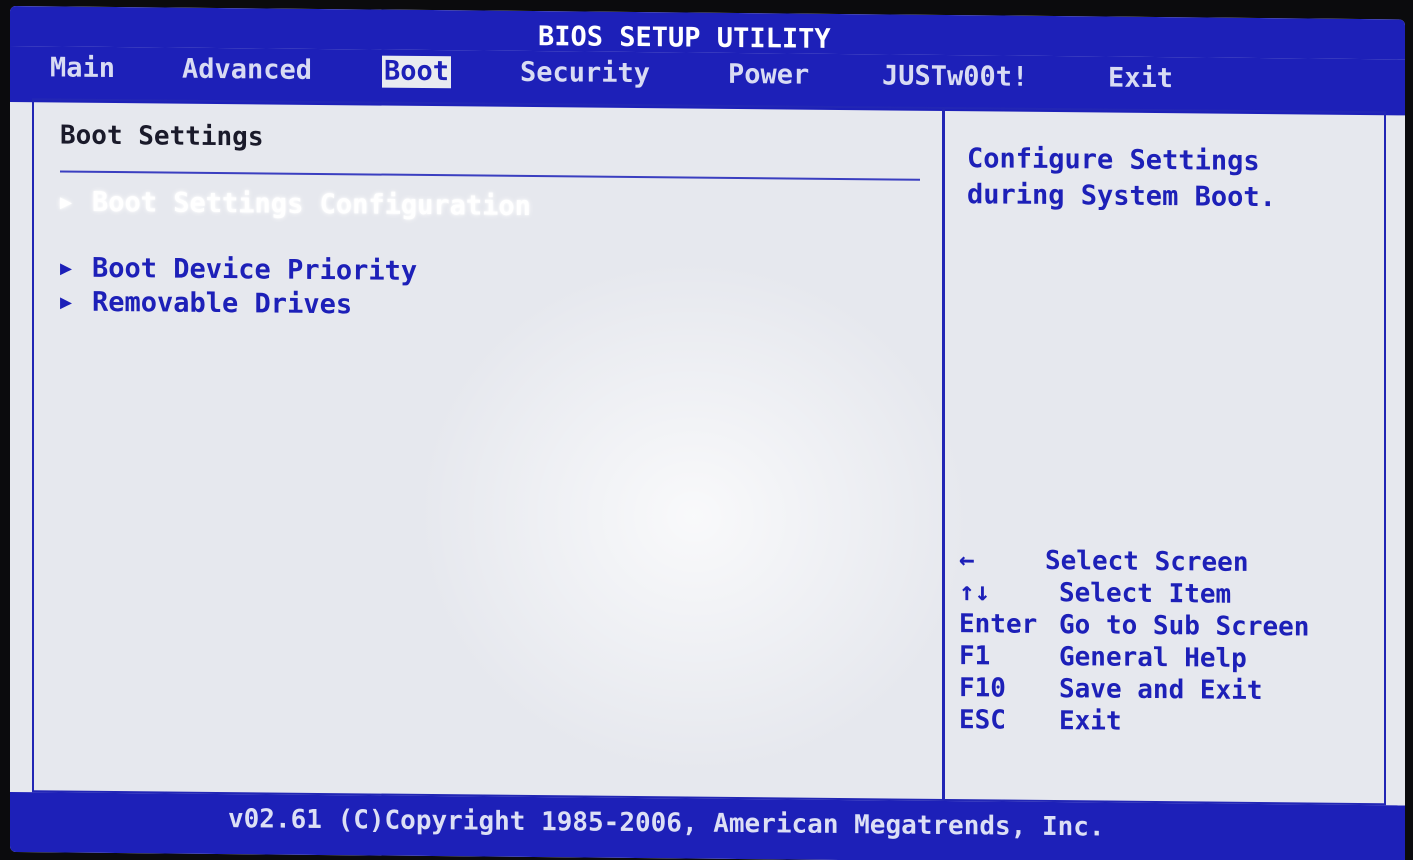 Image resolution: width=1413 pixels, height=860 pixels. Describe the element at coordinates (1161, 690) in the screenshot. I see `key-description: Save and Exit` at that location.